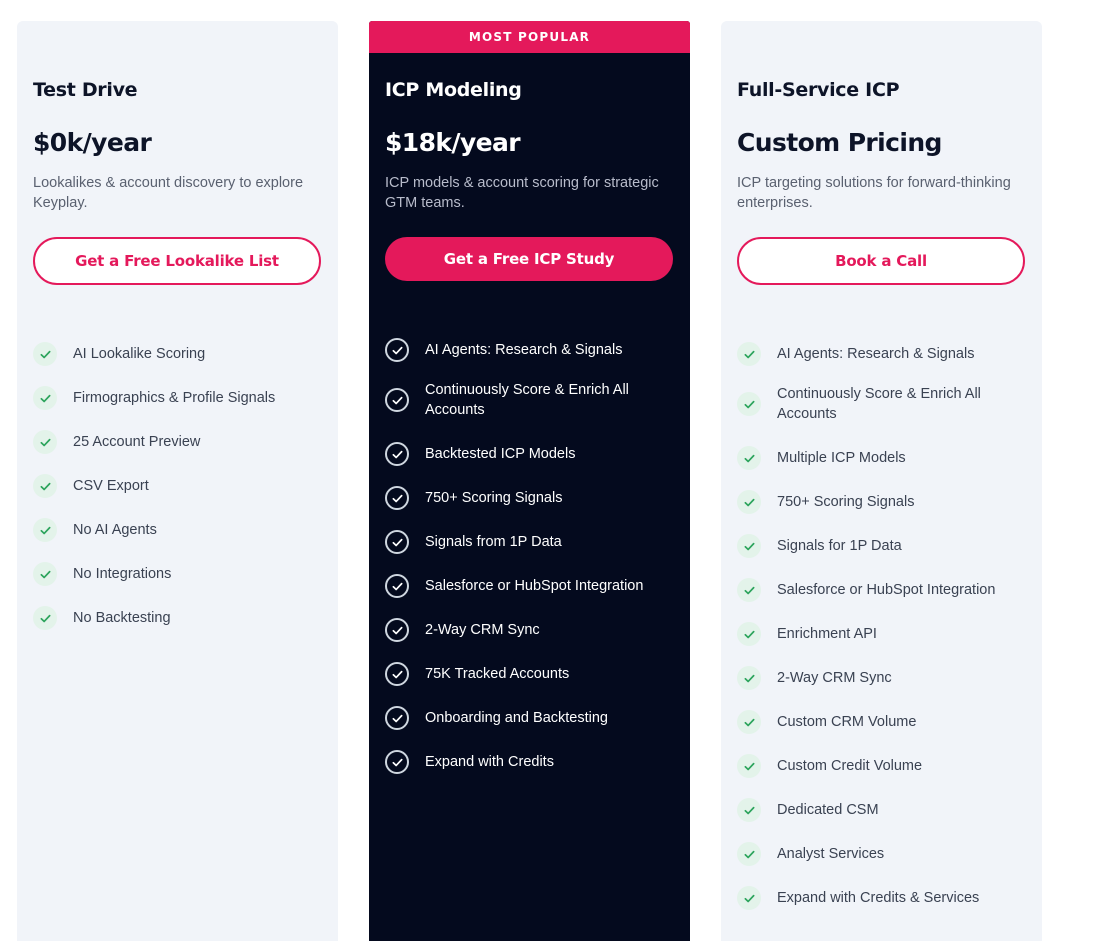  I want to click on feature-item: No AI Agents, so click(179, 530).